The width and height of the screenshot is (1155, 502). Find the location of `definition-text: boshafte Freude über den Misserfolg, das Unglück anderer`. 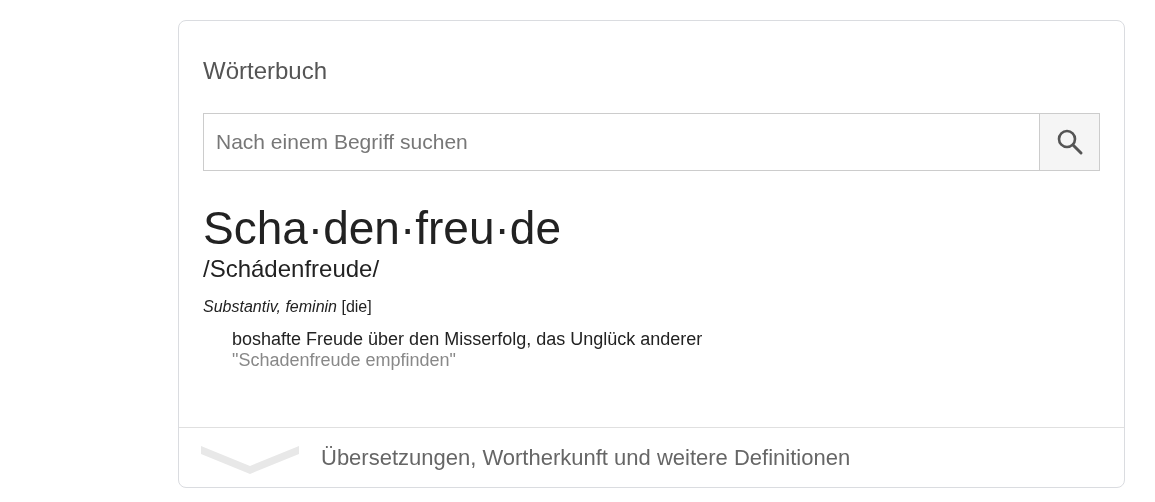

definition-text: boshafte Freude über den Misserfolg, das Unglück anderer is located at coordinates (468, 339).